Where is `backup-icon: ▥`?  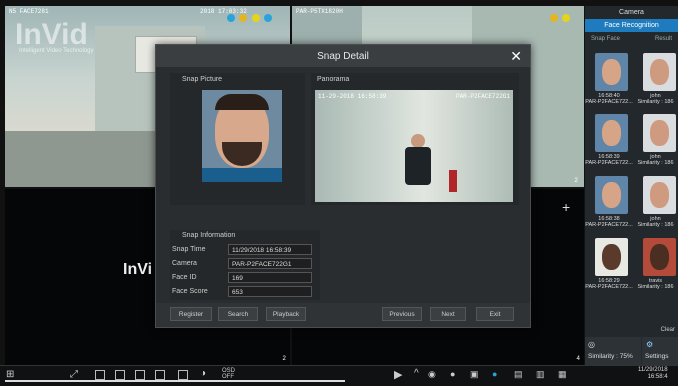
backup-icon: ▥ is located at coordinates (540, 374).